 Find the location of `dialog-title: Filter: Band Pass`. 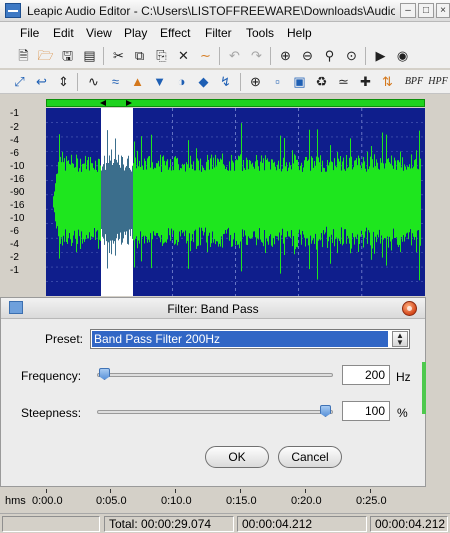

dialog-title: Filter: Band Pass is located at coordinates (213, 309).